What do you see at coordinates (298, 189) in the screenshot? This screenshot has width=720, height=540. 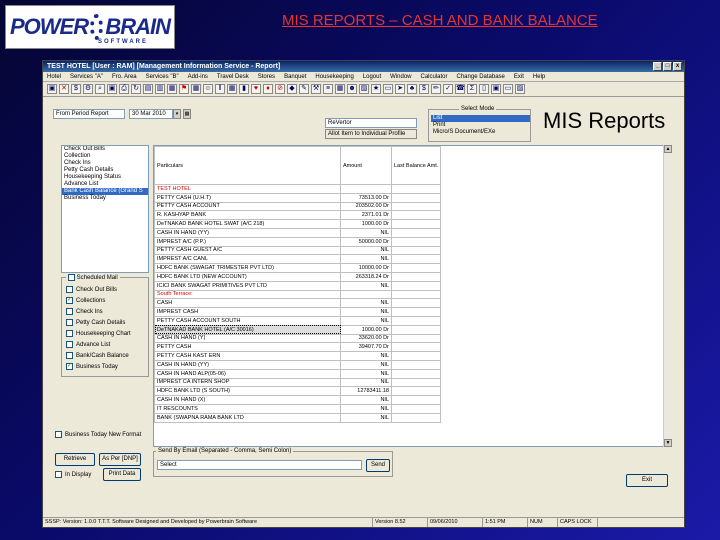 I see `table-row: TEST HOTEL` at bounding box center [298, 189].